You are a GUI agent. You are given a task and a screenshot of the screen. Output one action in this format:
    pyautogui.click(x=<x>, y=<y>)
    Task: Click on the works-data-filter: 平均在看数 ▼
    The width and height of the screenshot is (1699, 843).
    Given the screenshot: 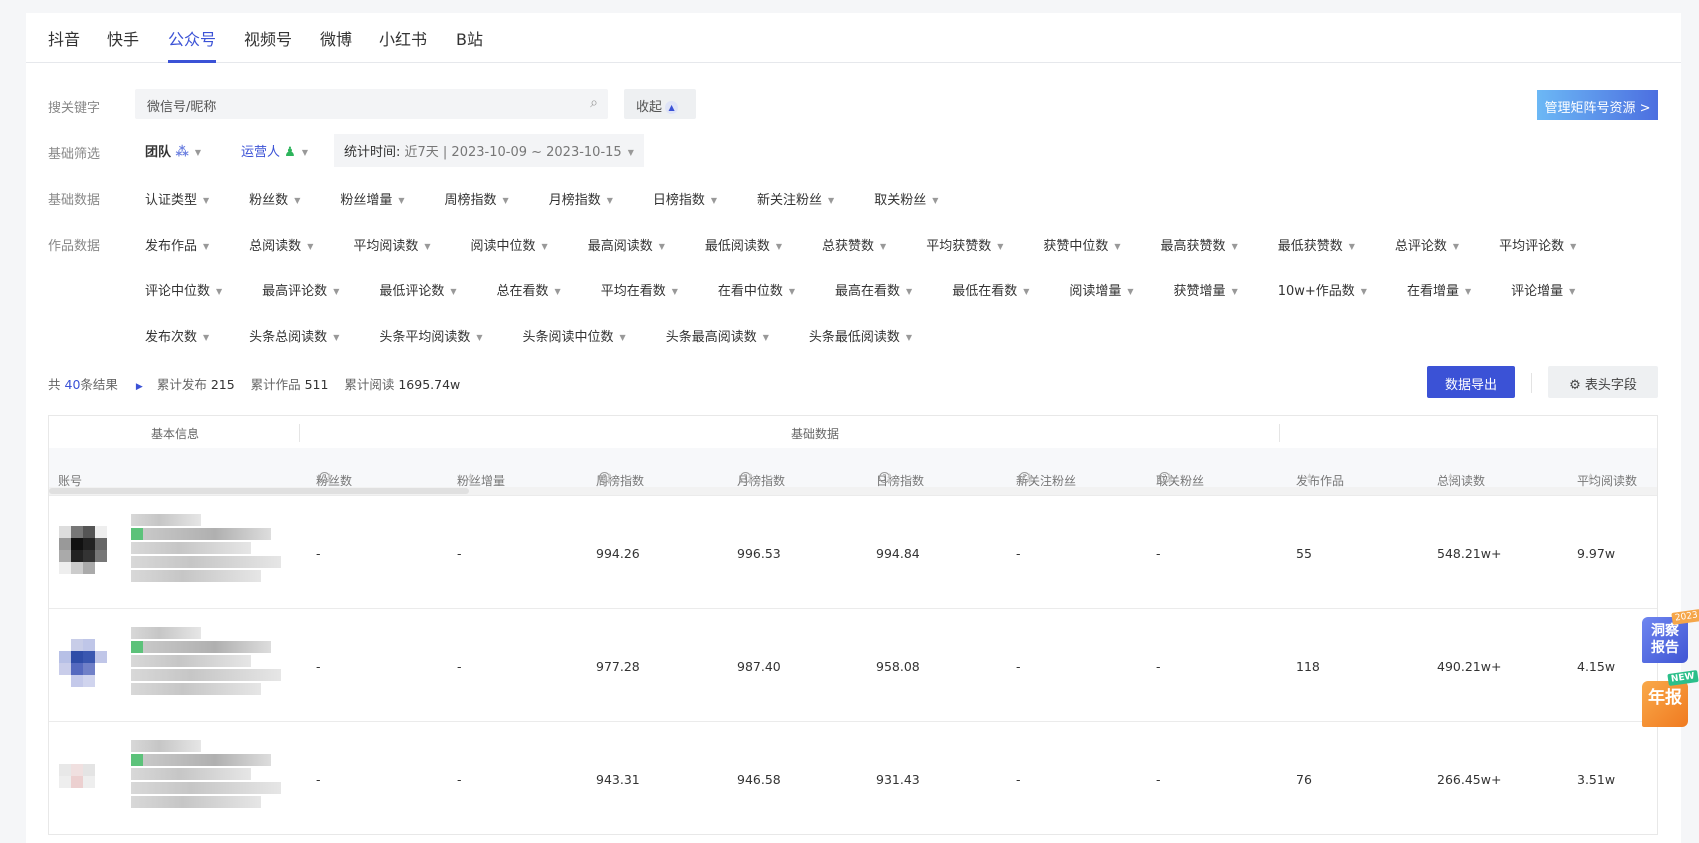 What is the action you would take?
    pyautogui.click(x=639, y=289)
    